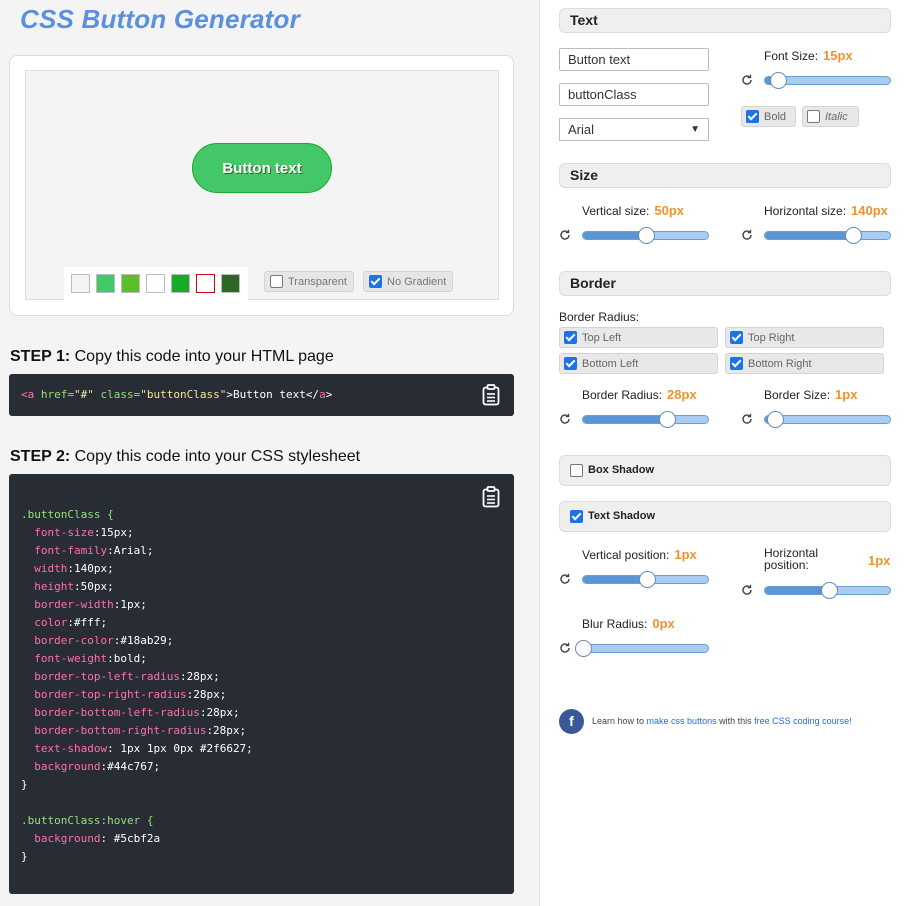  Describe the element at coordinates (634, 129) in the screenshot. I see `font-family-select: Arial ▼` at that location.